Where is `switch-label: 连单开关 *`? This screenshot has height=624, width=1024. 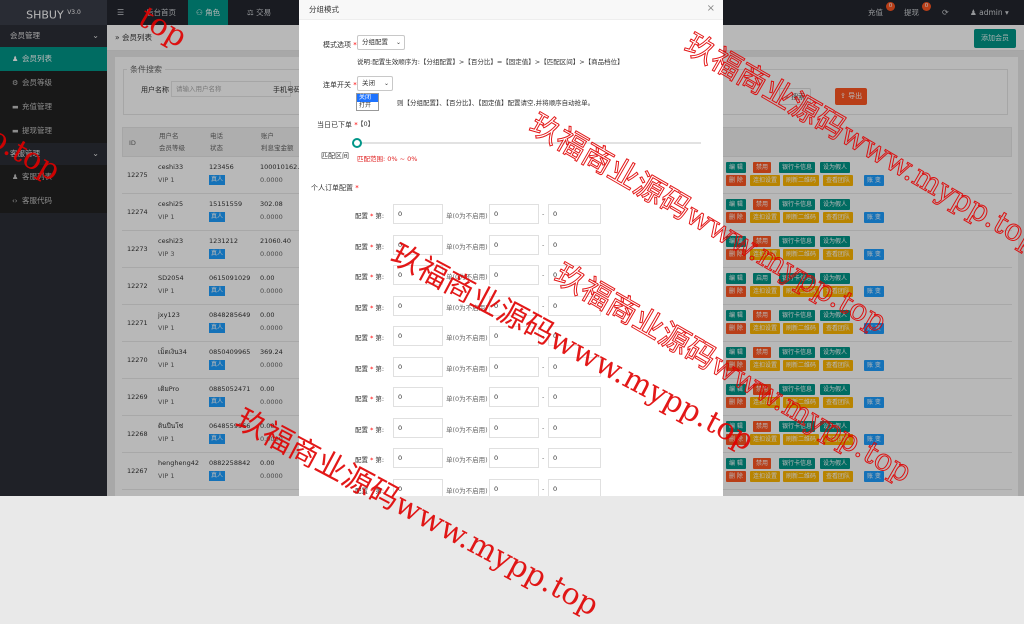
switch-label: 连单开关 * is located at coordinates (340, 85).